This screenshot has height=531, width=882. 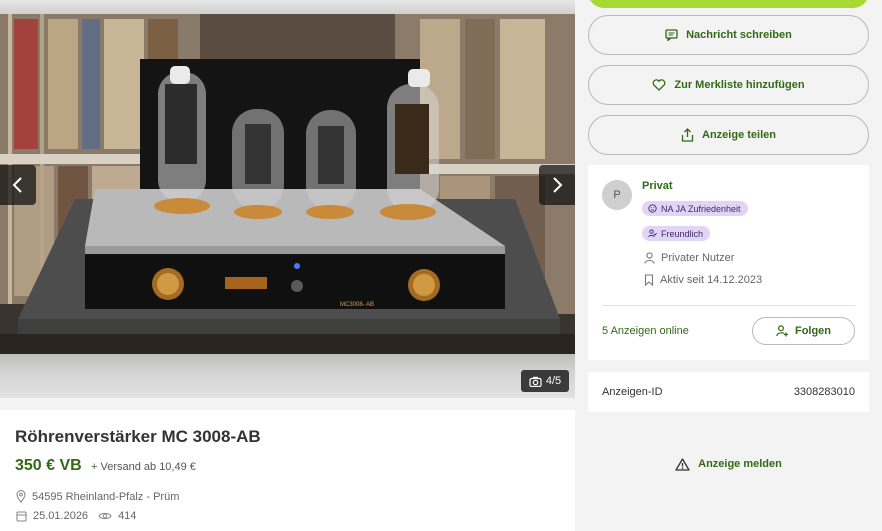 I want to click on listing-title: Röhrenverstärker MC 3008-AB, so click(x=138, y=436).